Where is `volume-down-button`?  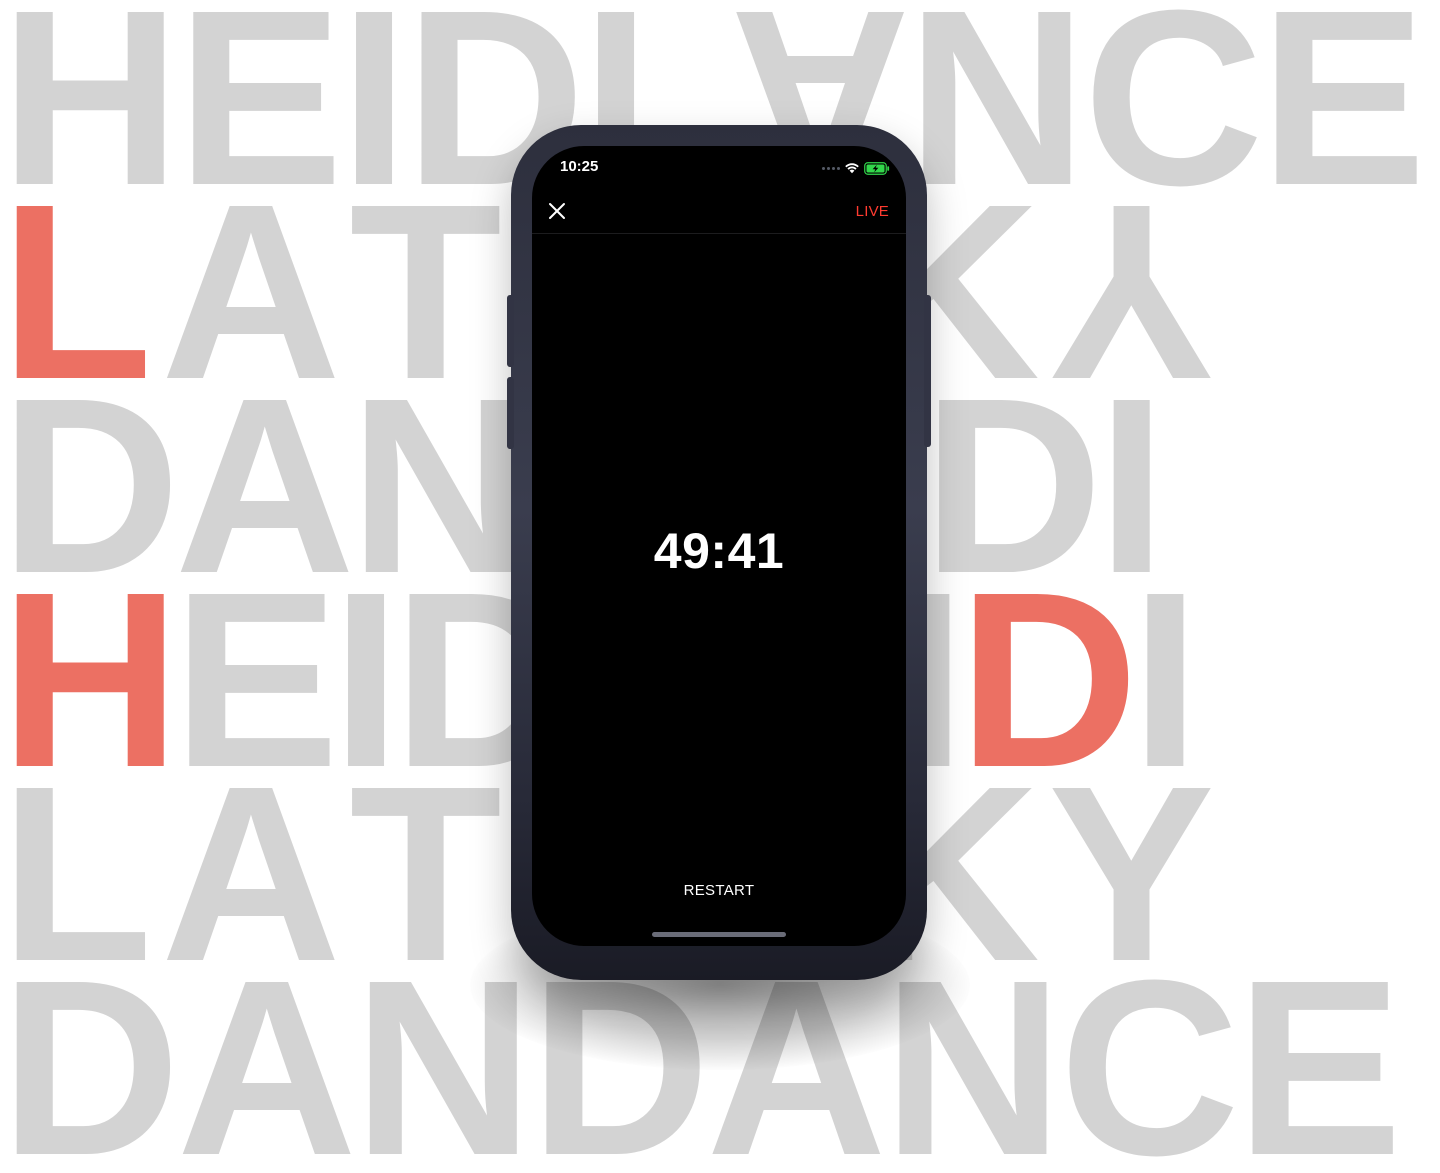 volume-down-button is located at coordinates (510, 413).